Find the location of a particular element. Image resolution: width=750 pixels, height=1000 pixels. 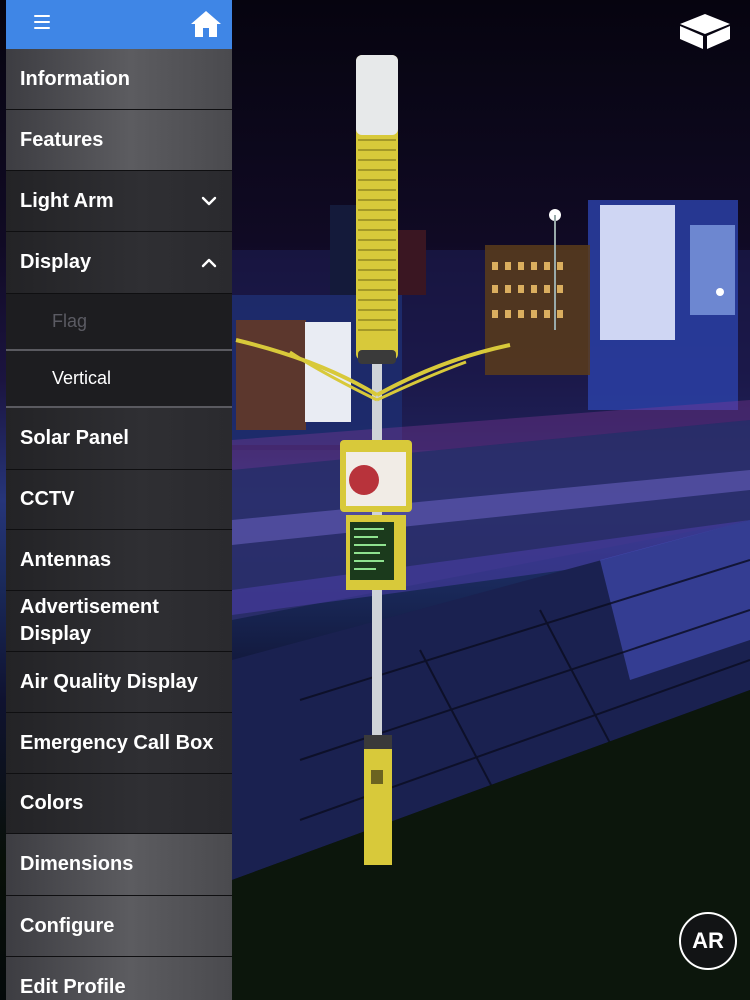

menu-item-light-arm: Light Arm is located at coordinates (119, 201).